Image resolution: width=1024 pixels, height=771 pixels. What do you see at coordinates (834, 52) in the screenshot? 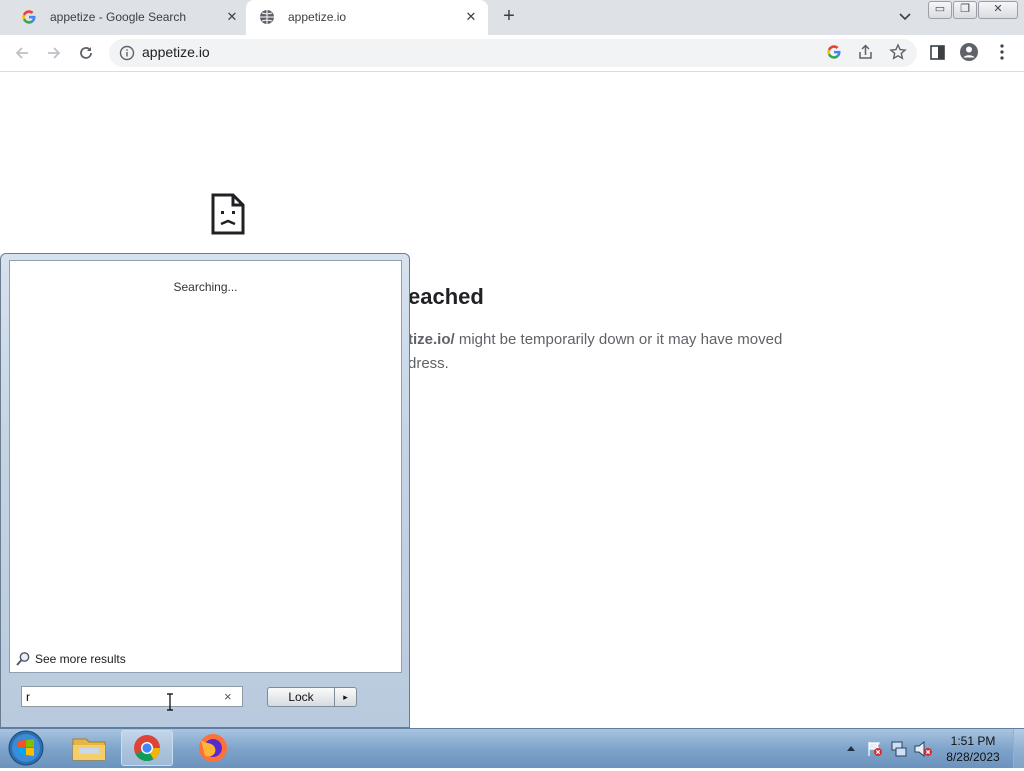
I see `google-lens-icon` at bounding box center [834, 52].